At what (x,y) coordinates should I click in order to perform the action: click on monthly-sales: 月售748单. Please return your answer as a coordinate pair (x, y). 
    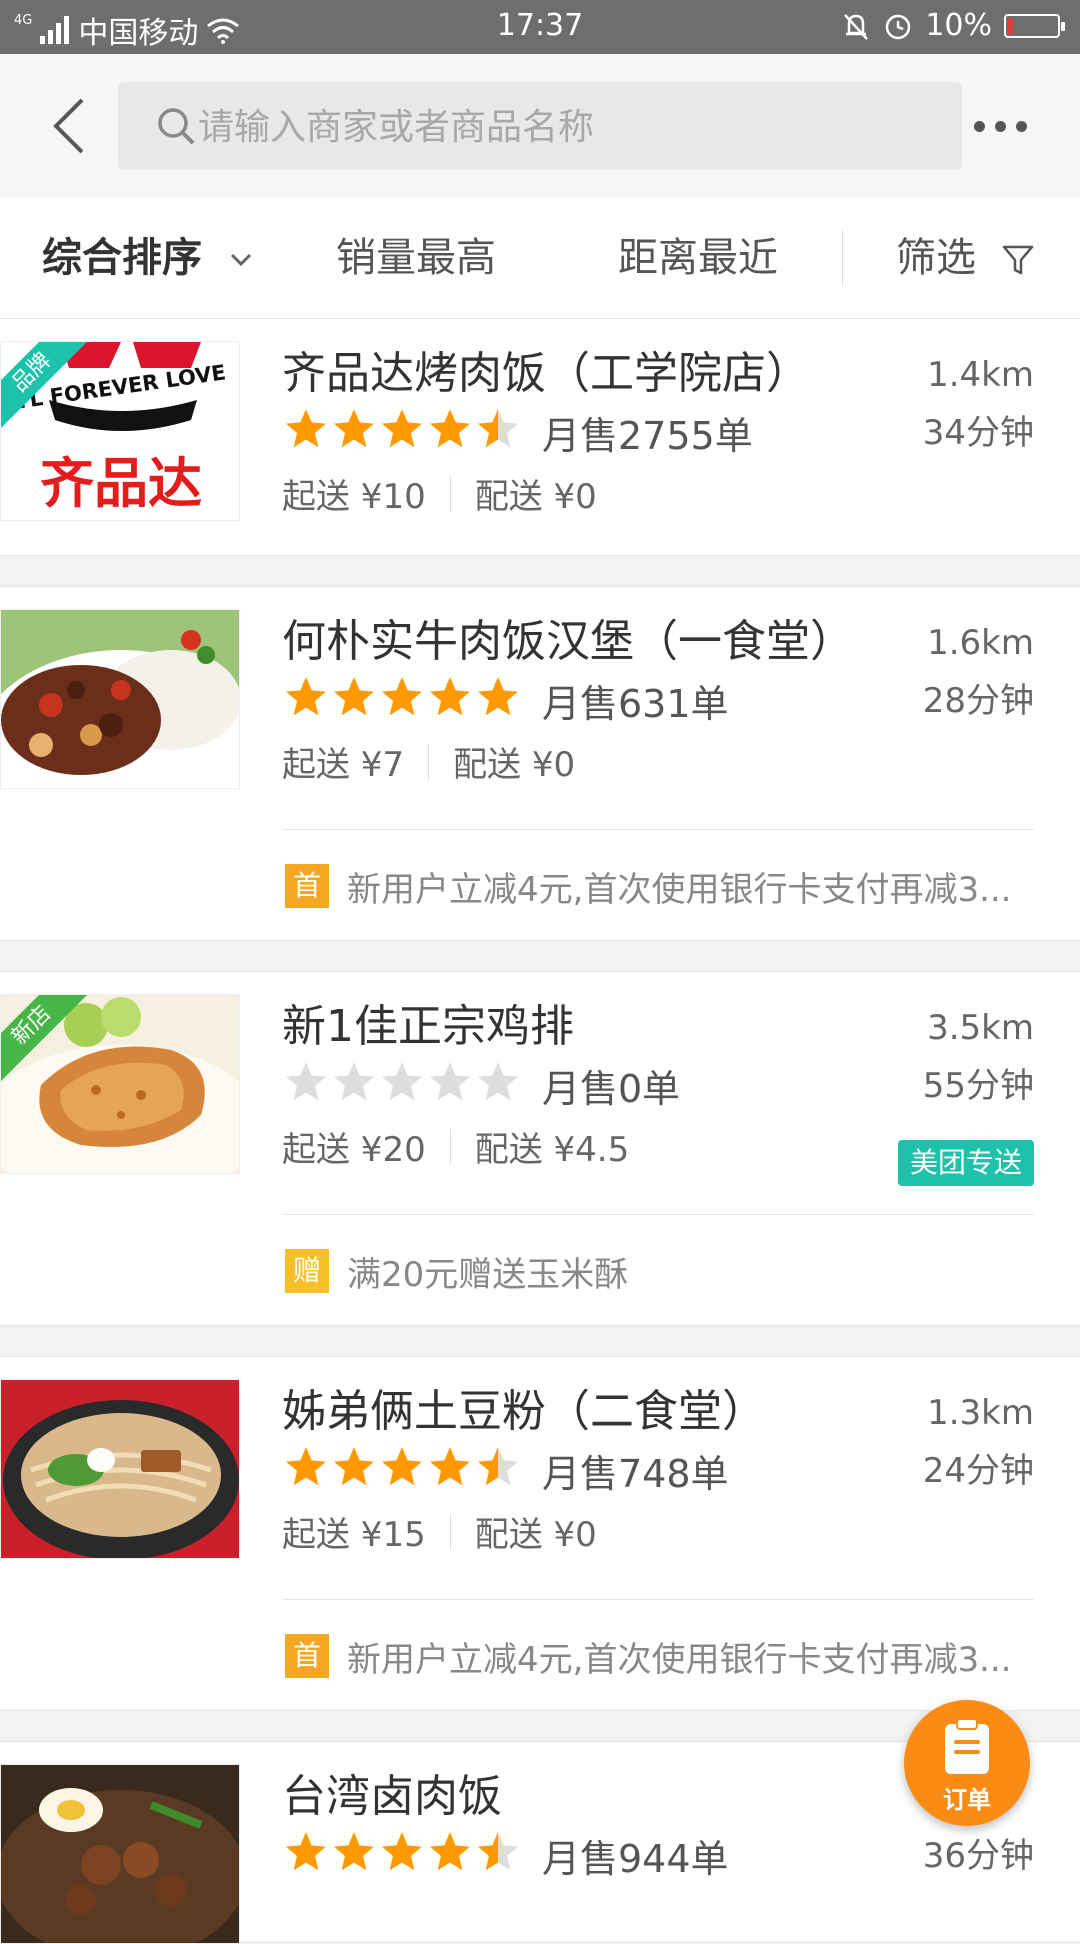
    Looking at the image, I should click on (635, 1474).